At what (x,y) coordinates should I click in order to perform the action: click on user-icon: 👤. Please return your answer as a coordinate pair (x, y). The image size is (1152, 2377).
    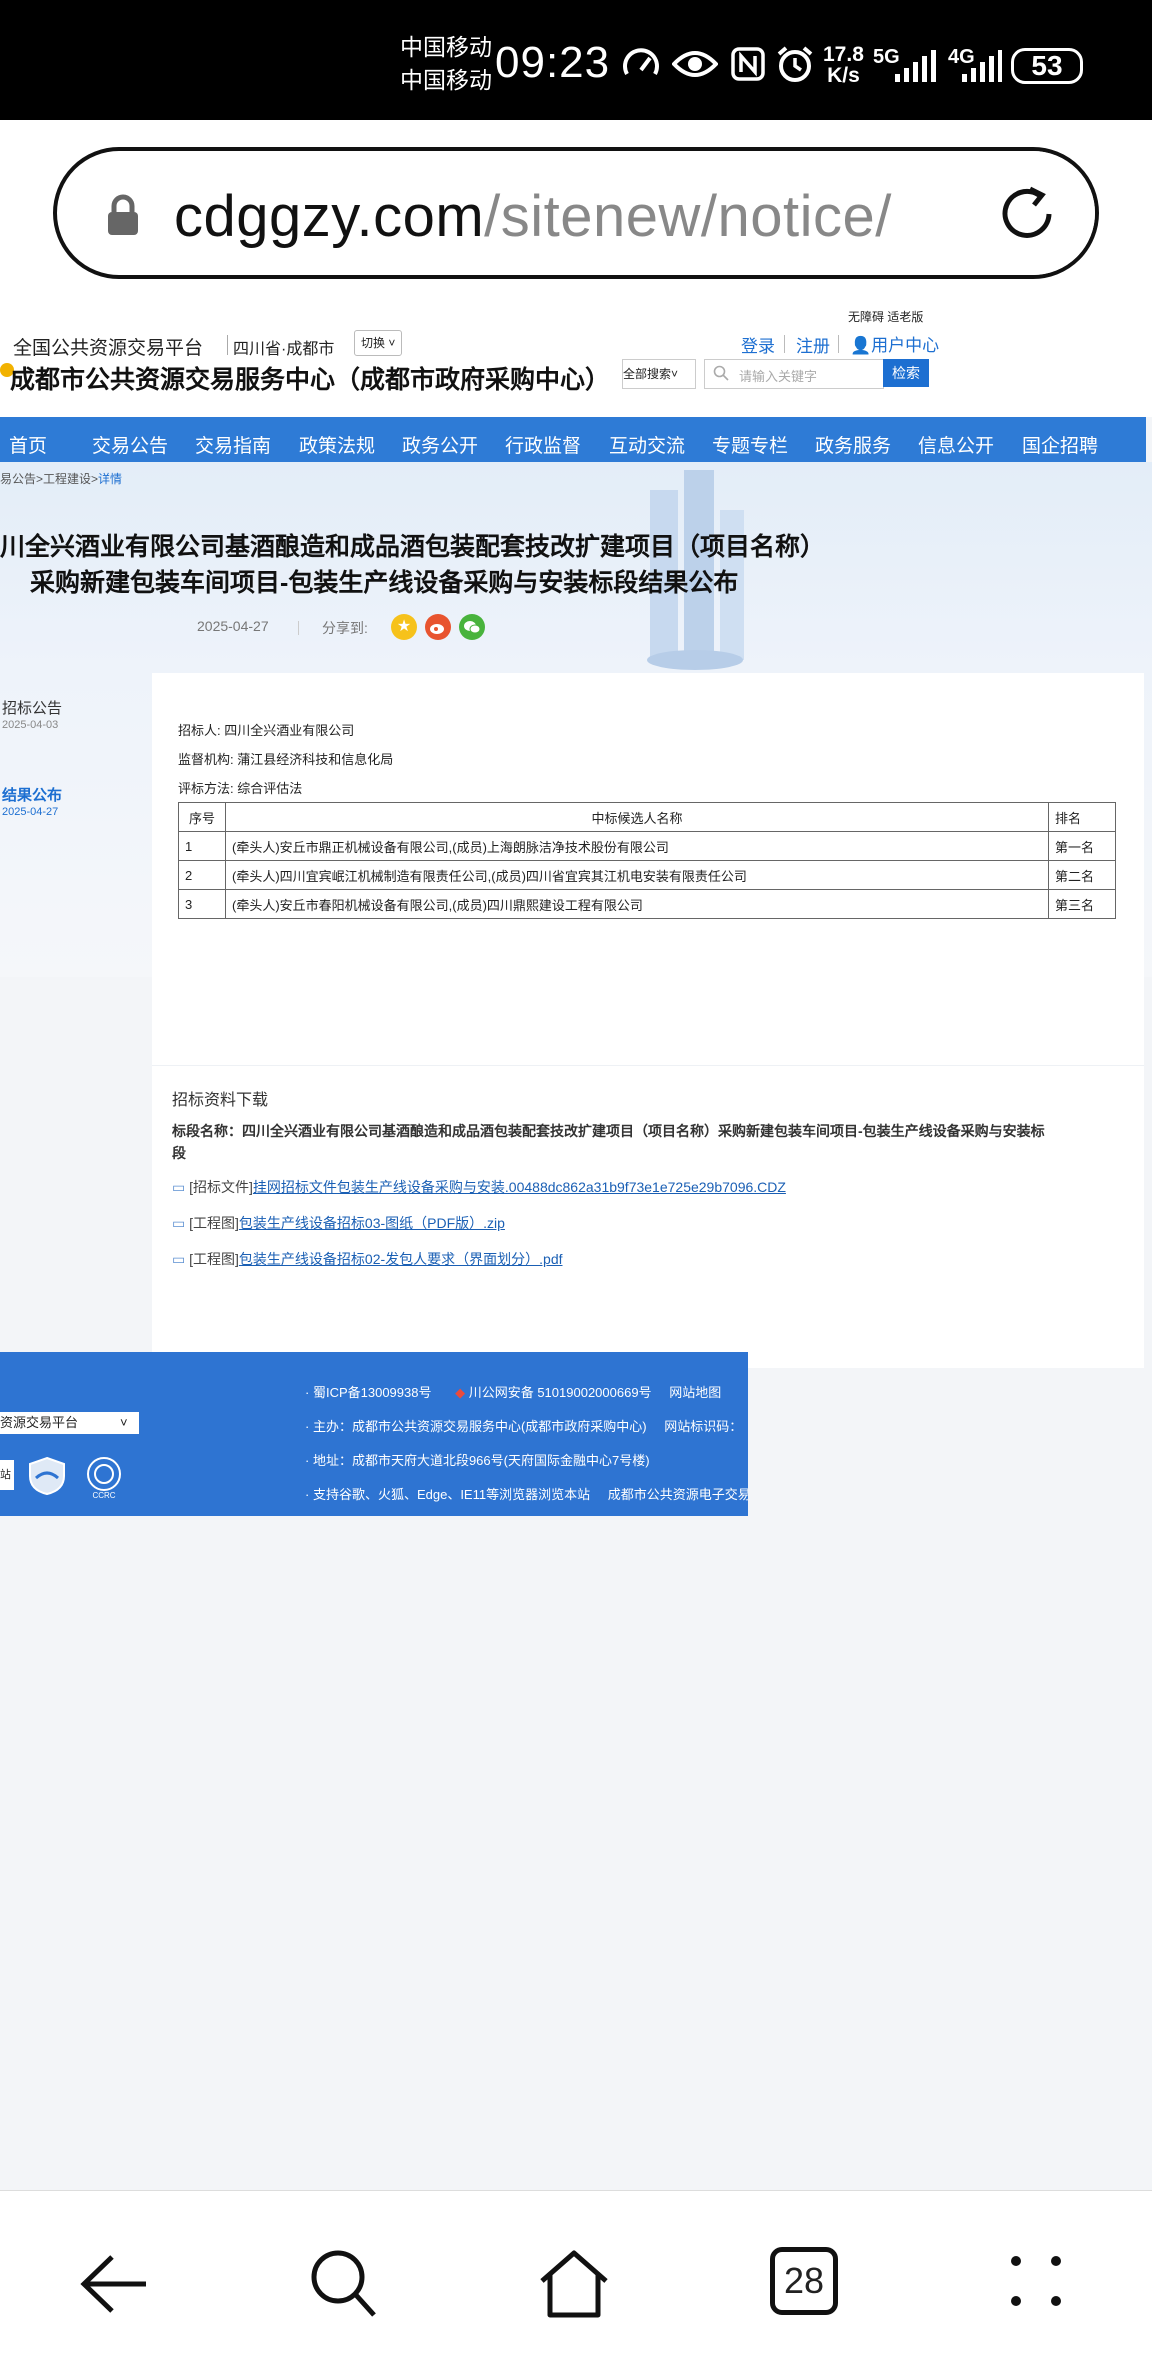
    Looking at the image, I should click on (861, 345).